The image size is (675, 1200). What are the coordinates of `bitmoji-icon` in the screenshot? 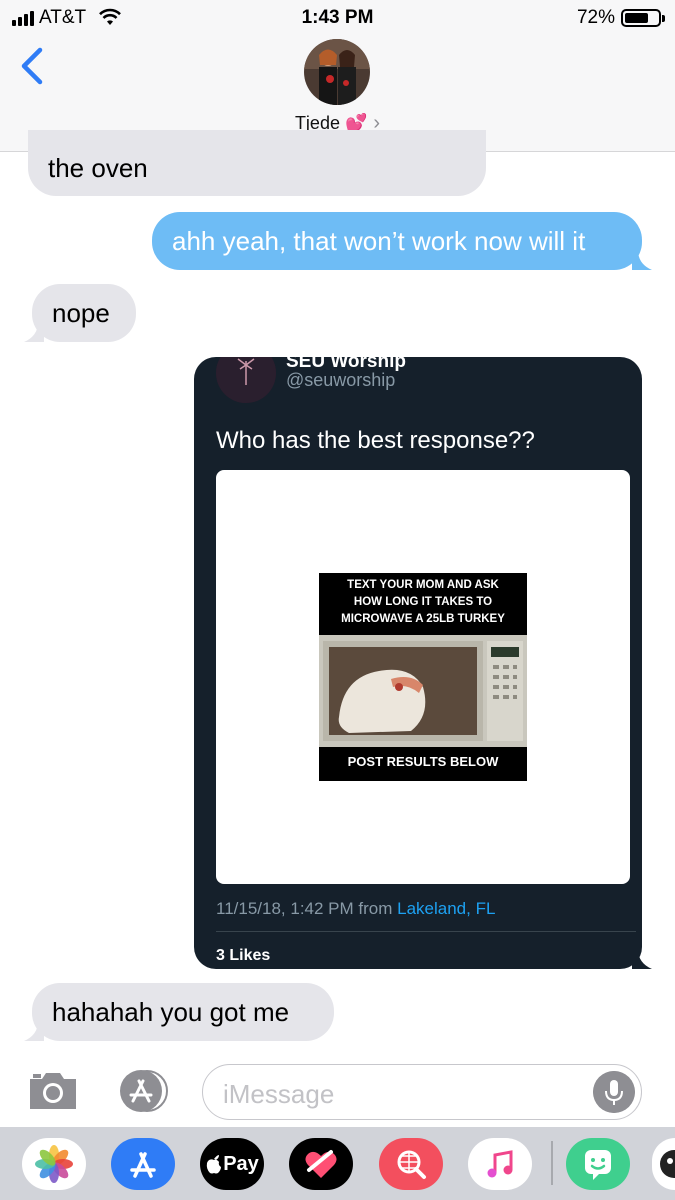 It's located at (598, 1165).